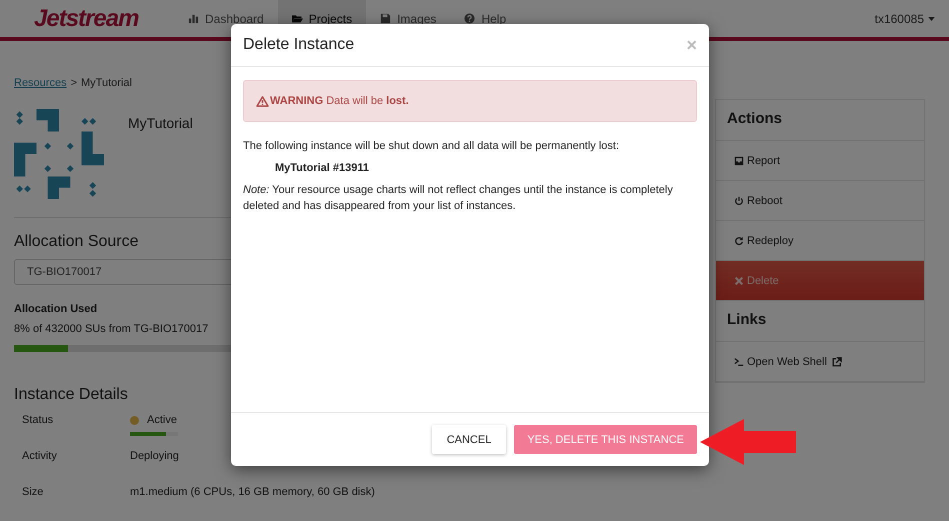  Describe the element at coordinates (193, 18) in the screenshot. I see `bar-chart-icon` at that location.